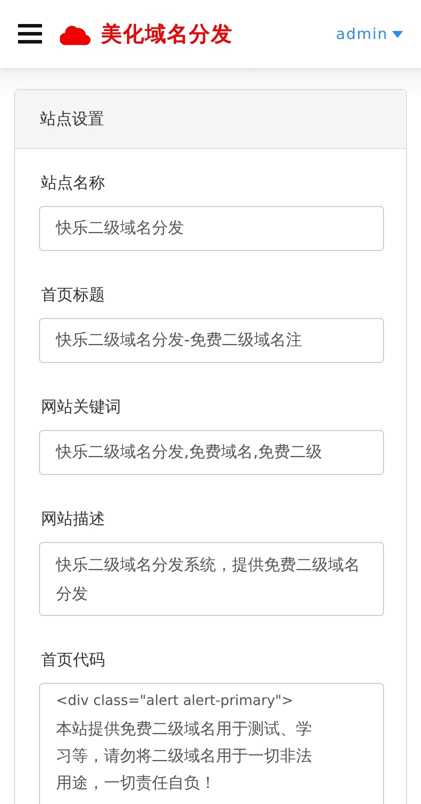 The image size is (421, 804). Describe the element at coordinates (397, 34) in the screenshot. I see `caret-icon` at that location.